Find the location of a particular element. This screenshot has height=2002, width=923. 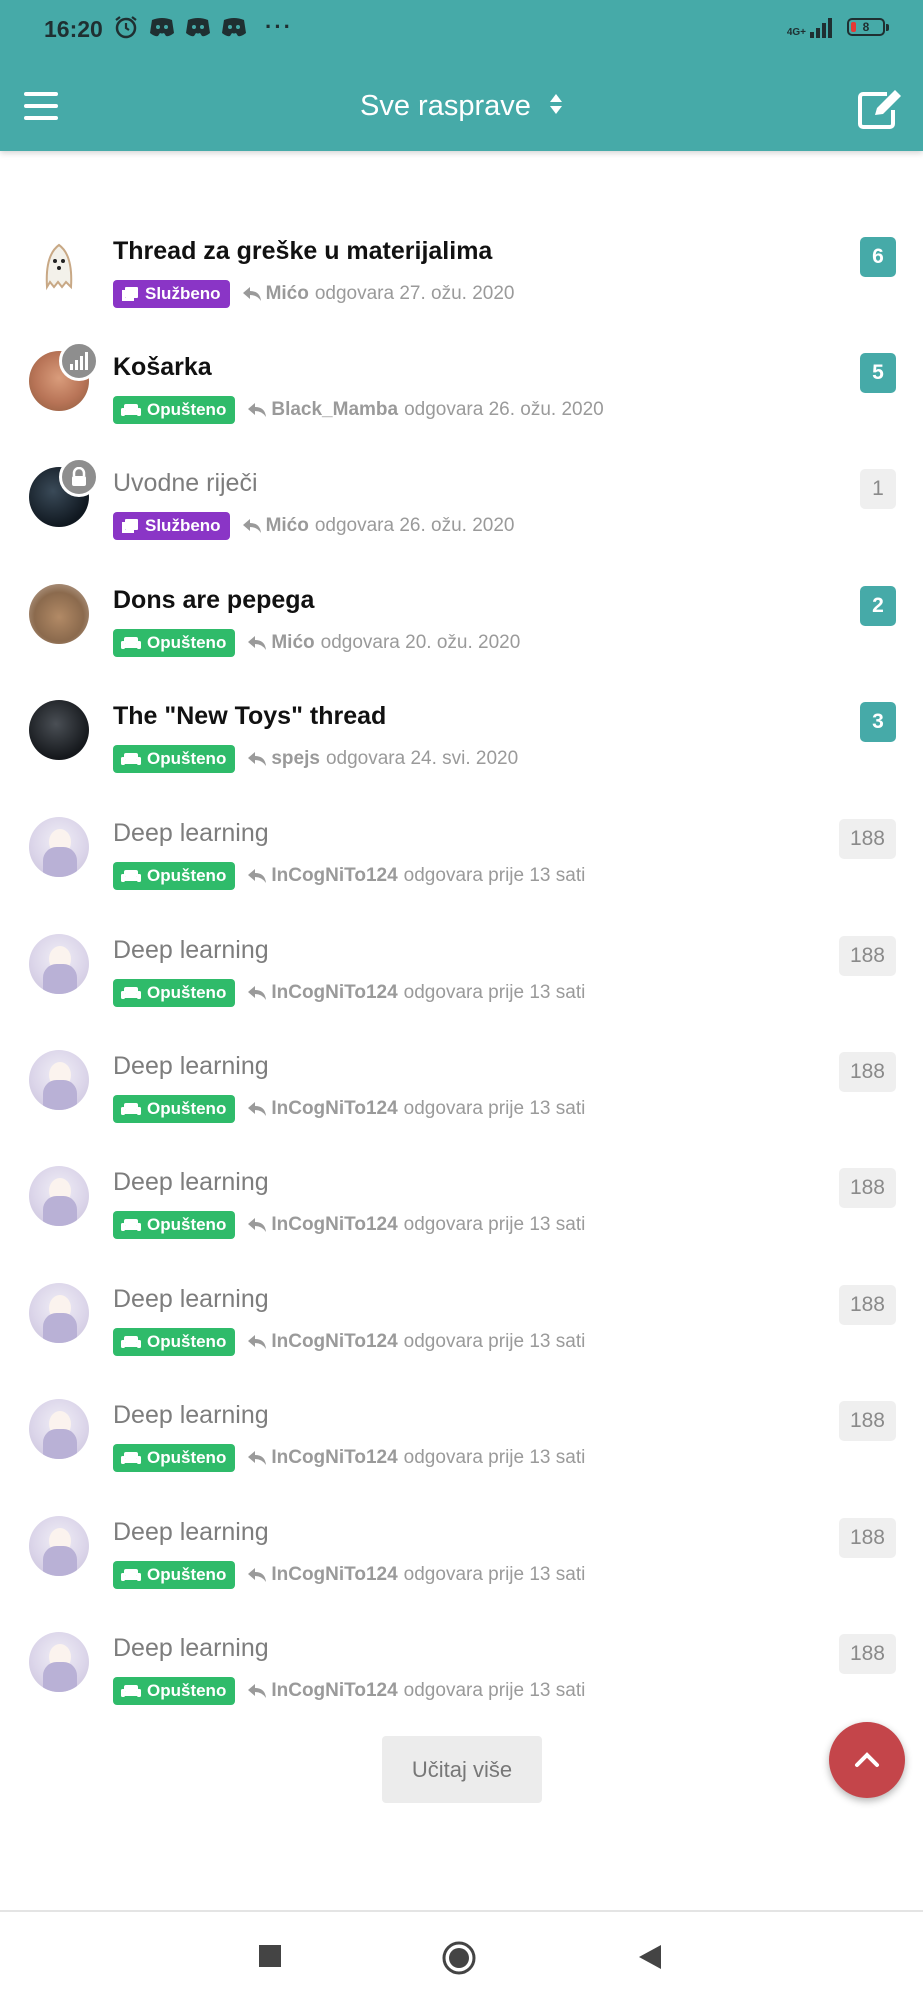

signal-bars-icon is located at coordinates (79, 361).